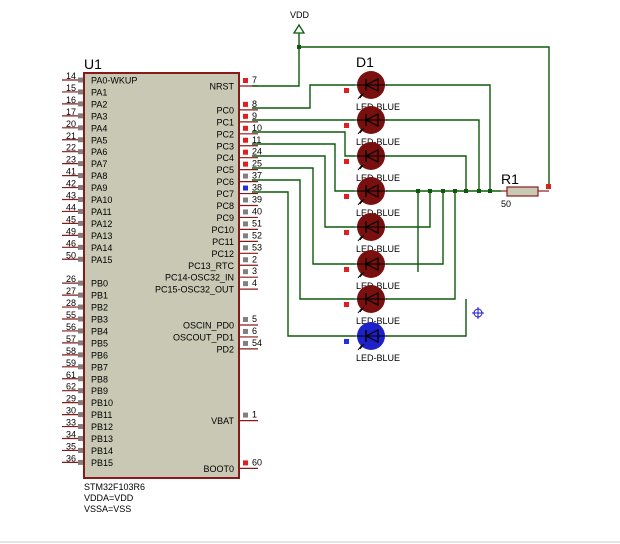 This screenshot has width=620, height=544. I want to click on pin-name: PC7, so click(225, 194).